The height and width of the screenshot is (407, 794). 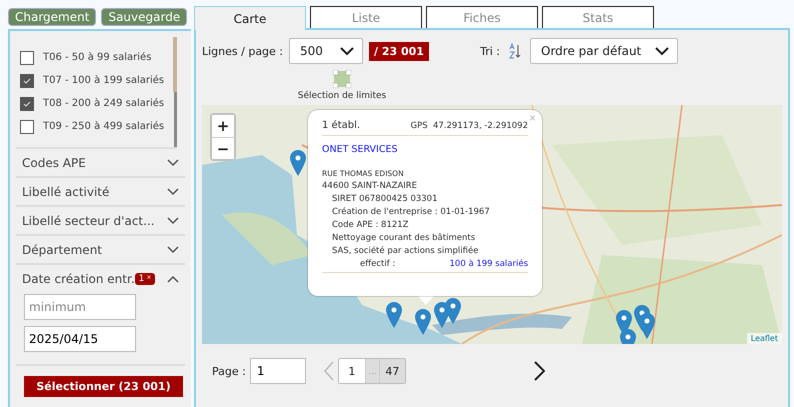 What do you see at coordinates (764, 338) in the screenshot?
I see `attribution-link: Leaflet` at bounding box center [764, 338].